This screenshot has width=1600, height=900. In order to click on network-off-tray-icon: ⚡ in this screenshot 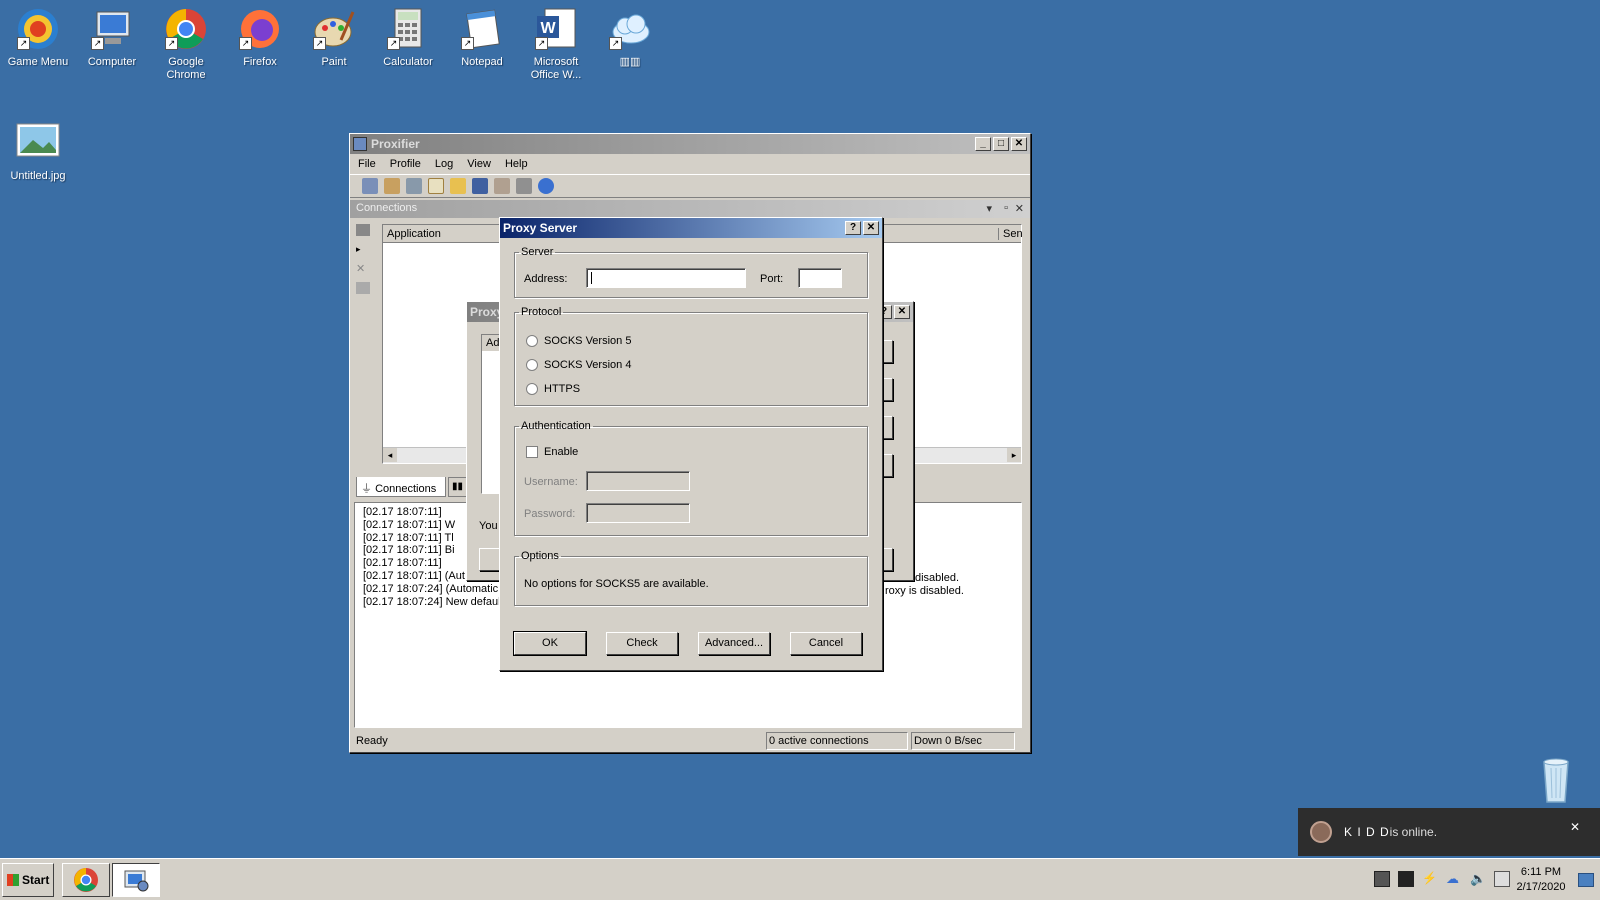, I will do `click(1430, 879)`.